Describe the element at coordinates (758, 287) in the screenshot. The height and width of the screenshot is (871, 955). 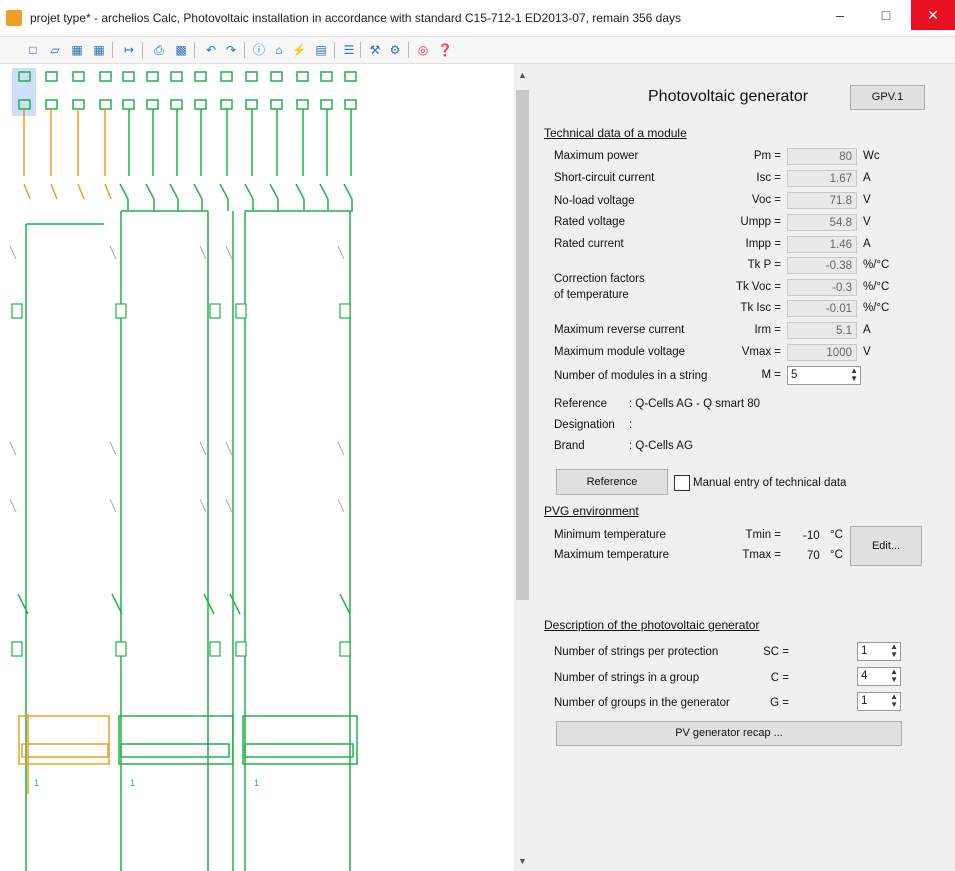
I see `symbol-tkvoc: Tk Voc =` at that location.